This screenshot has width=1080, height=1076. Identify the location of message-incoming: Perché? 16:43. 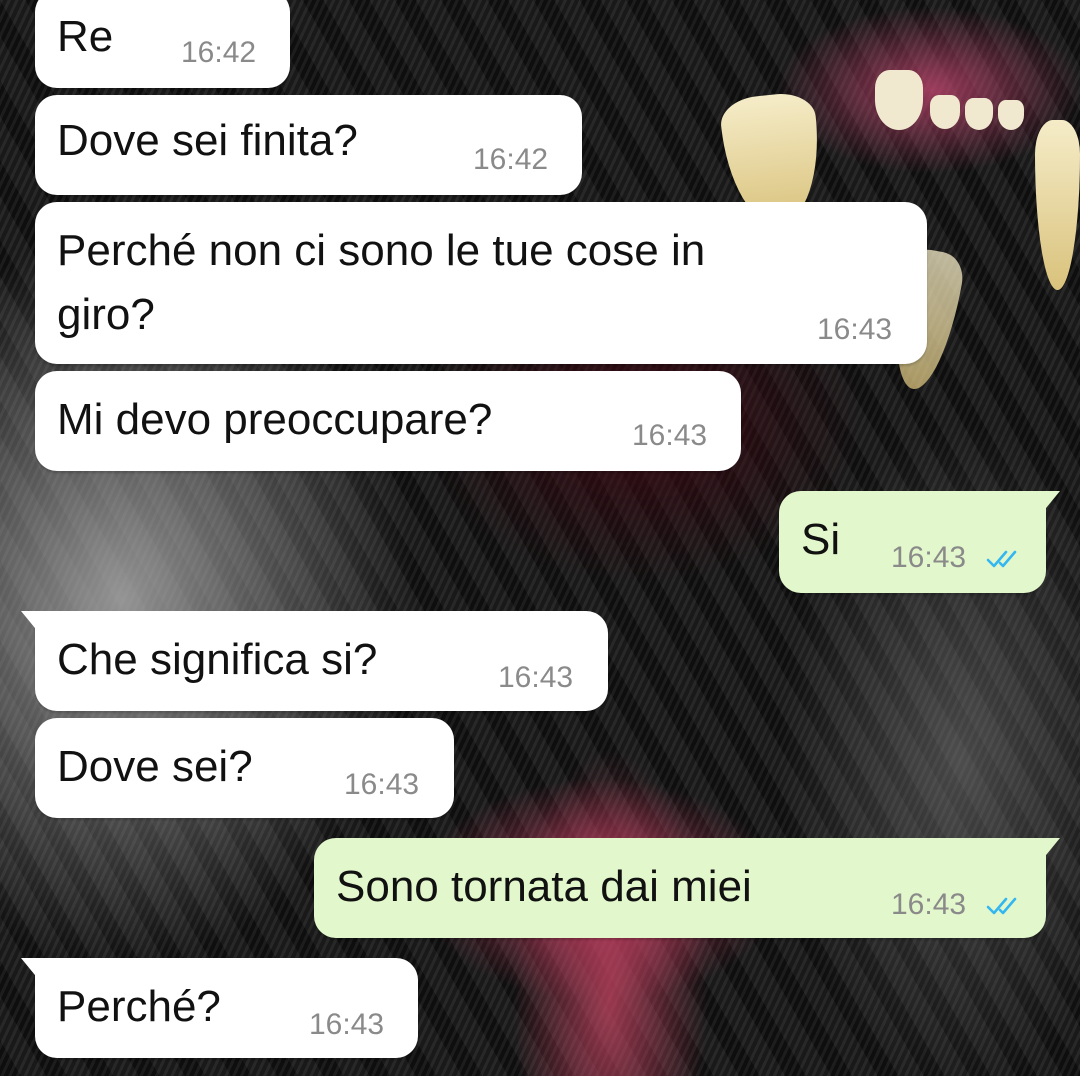
(219, 1008).